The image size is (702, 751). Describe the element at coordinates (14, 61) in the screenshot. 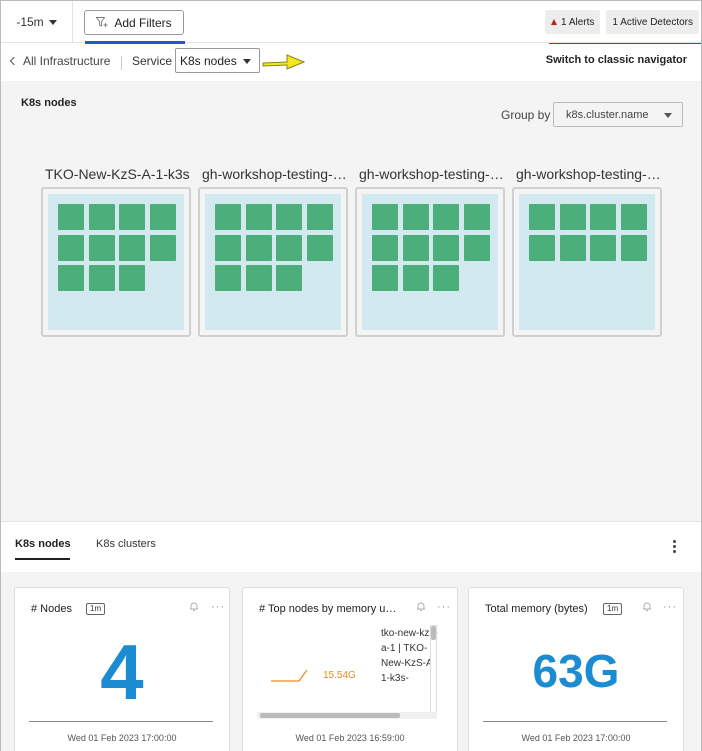

I see `chevron-left-icon` at that location.